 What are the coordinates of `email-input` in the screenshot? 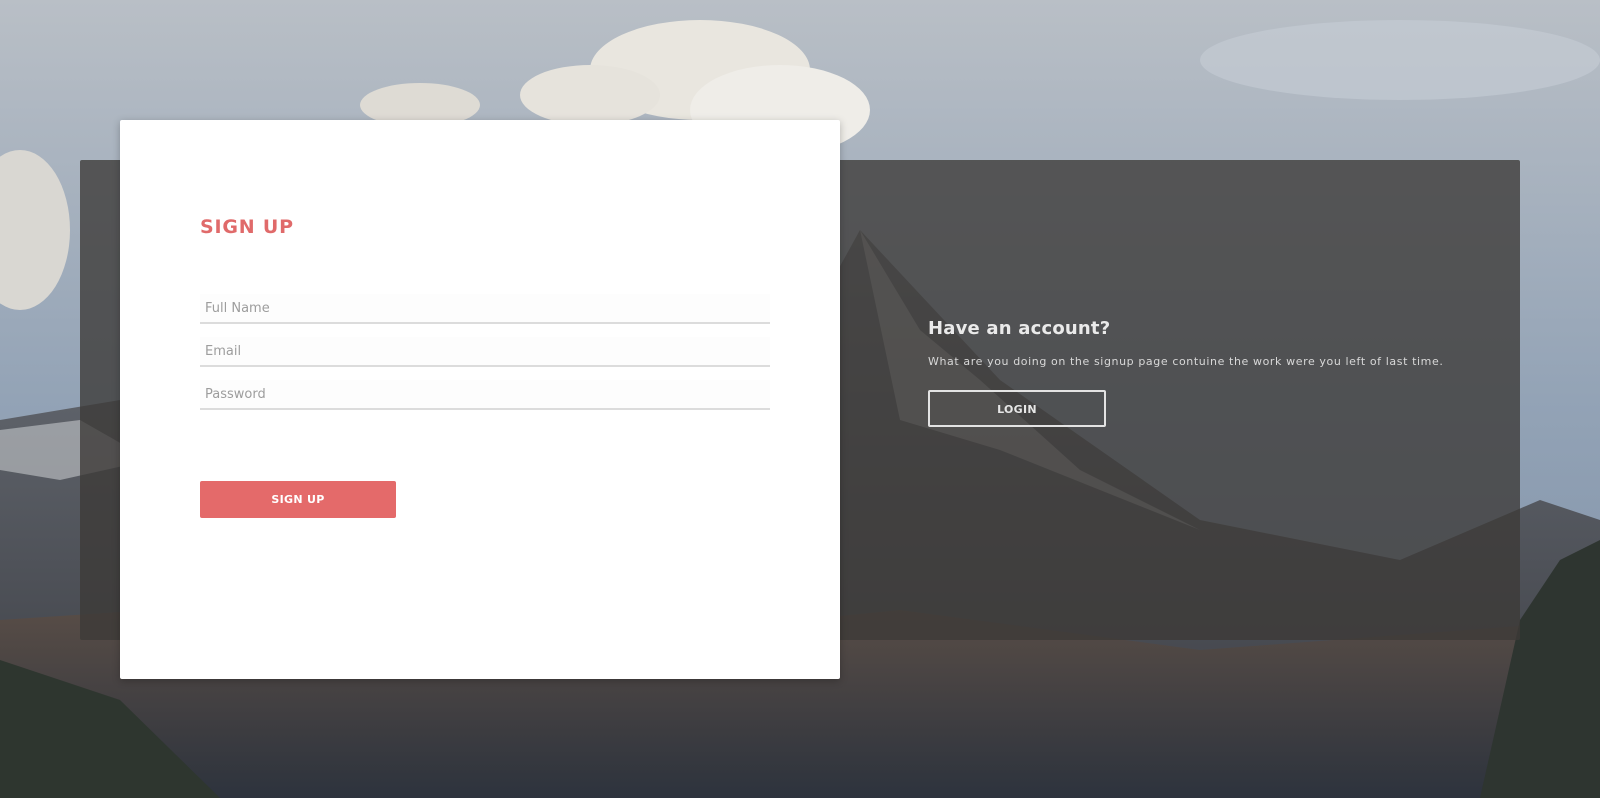 It's located at (485, 352).